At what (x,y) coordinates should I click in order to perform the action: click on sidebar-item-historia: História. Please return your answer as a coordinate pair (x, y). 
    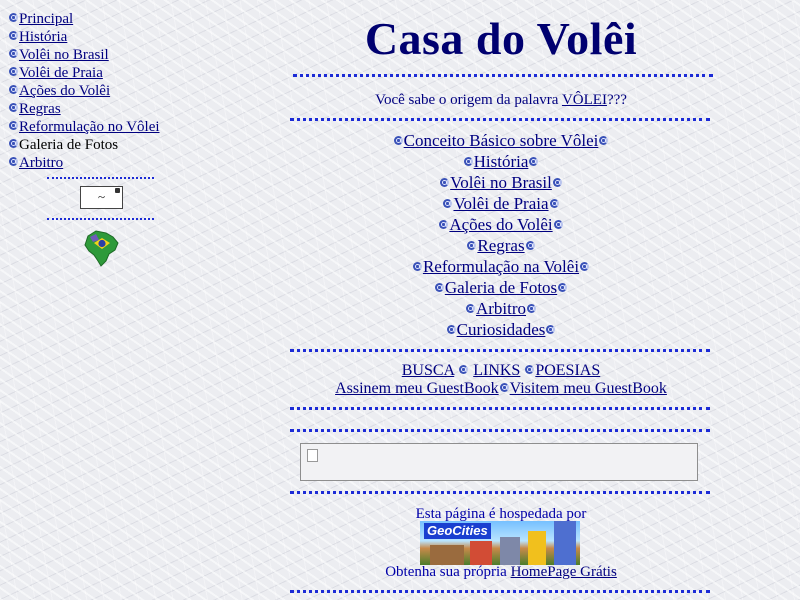
    Looking at the image, I should click on (103, 37).